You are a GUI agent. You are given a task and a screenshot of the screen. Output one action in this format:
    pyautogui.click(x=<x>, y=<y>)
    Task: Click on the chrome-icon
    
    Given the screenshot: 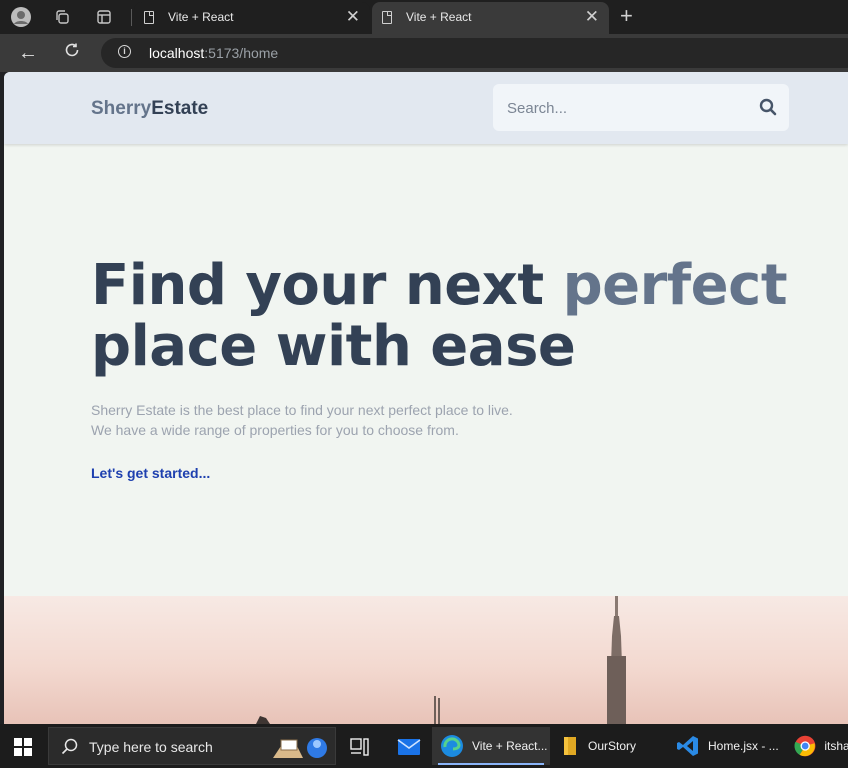 What is the action you would take?
    pyautogui.click(x=805, y=746)
    